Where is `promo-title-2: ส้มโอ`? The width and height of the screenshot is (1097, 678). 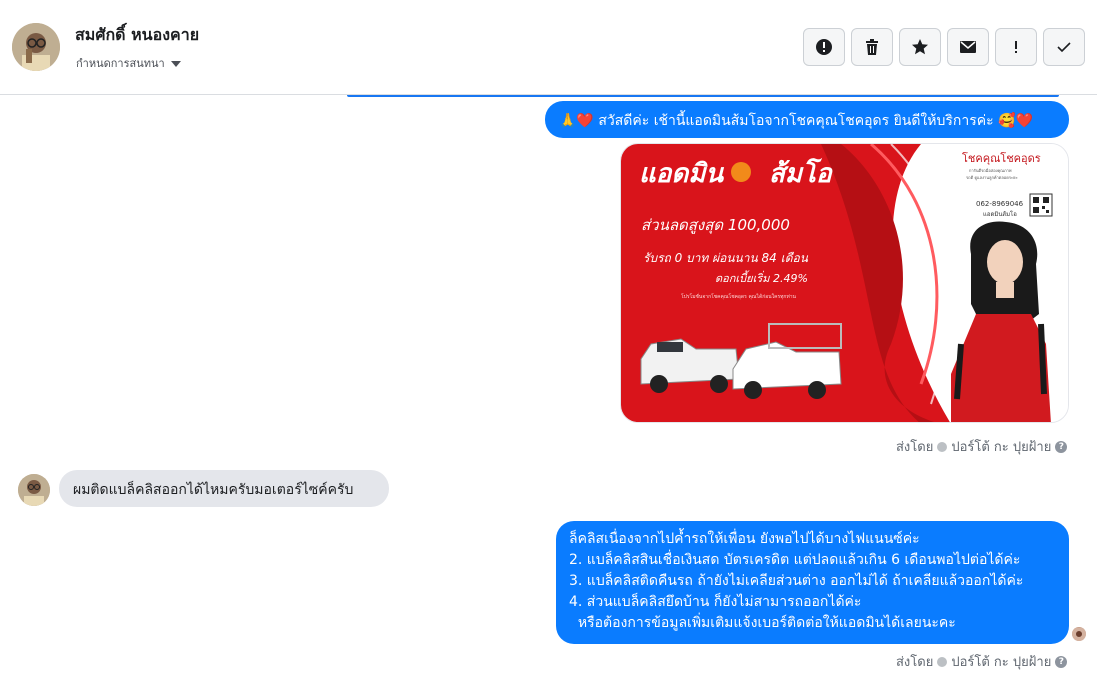
promo-title-2: ส้มโอ is located at coordinates (801, 173).